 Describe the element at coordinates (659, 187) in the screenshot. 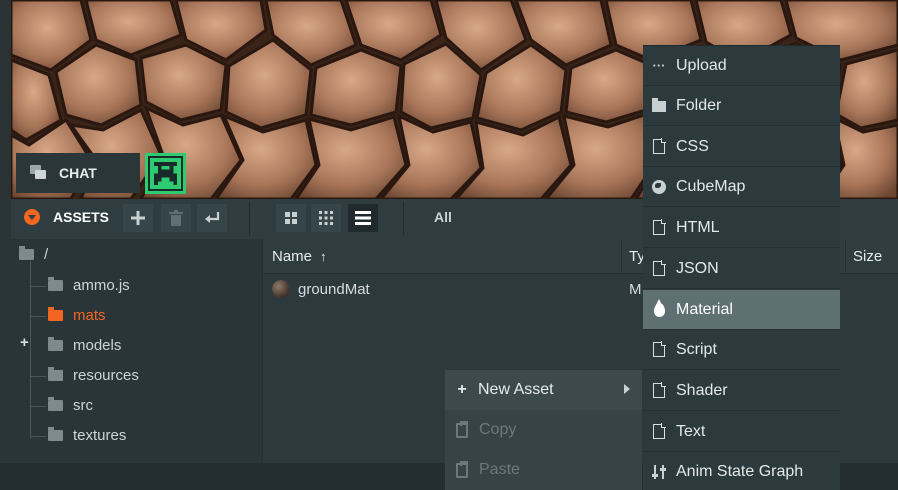

I see `globe-icon` at that location.